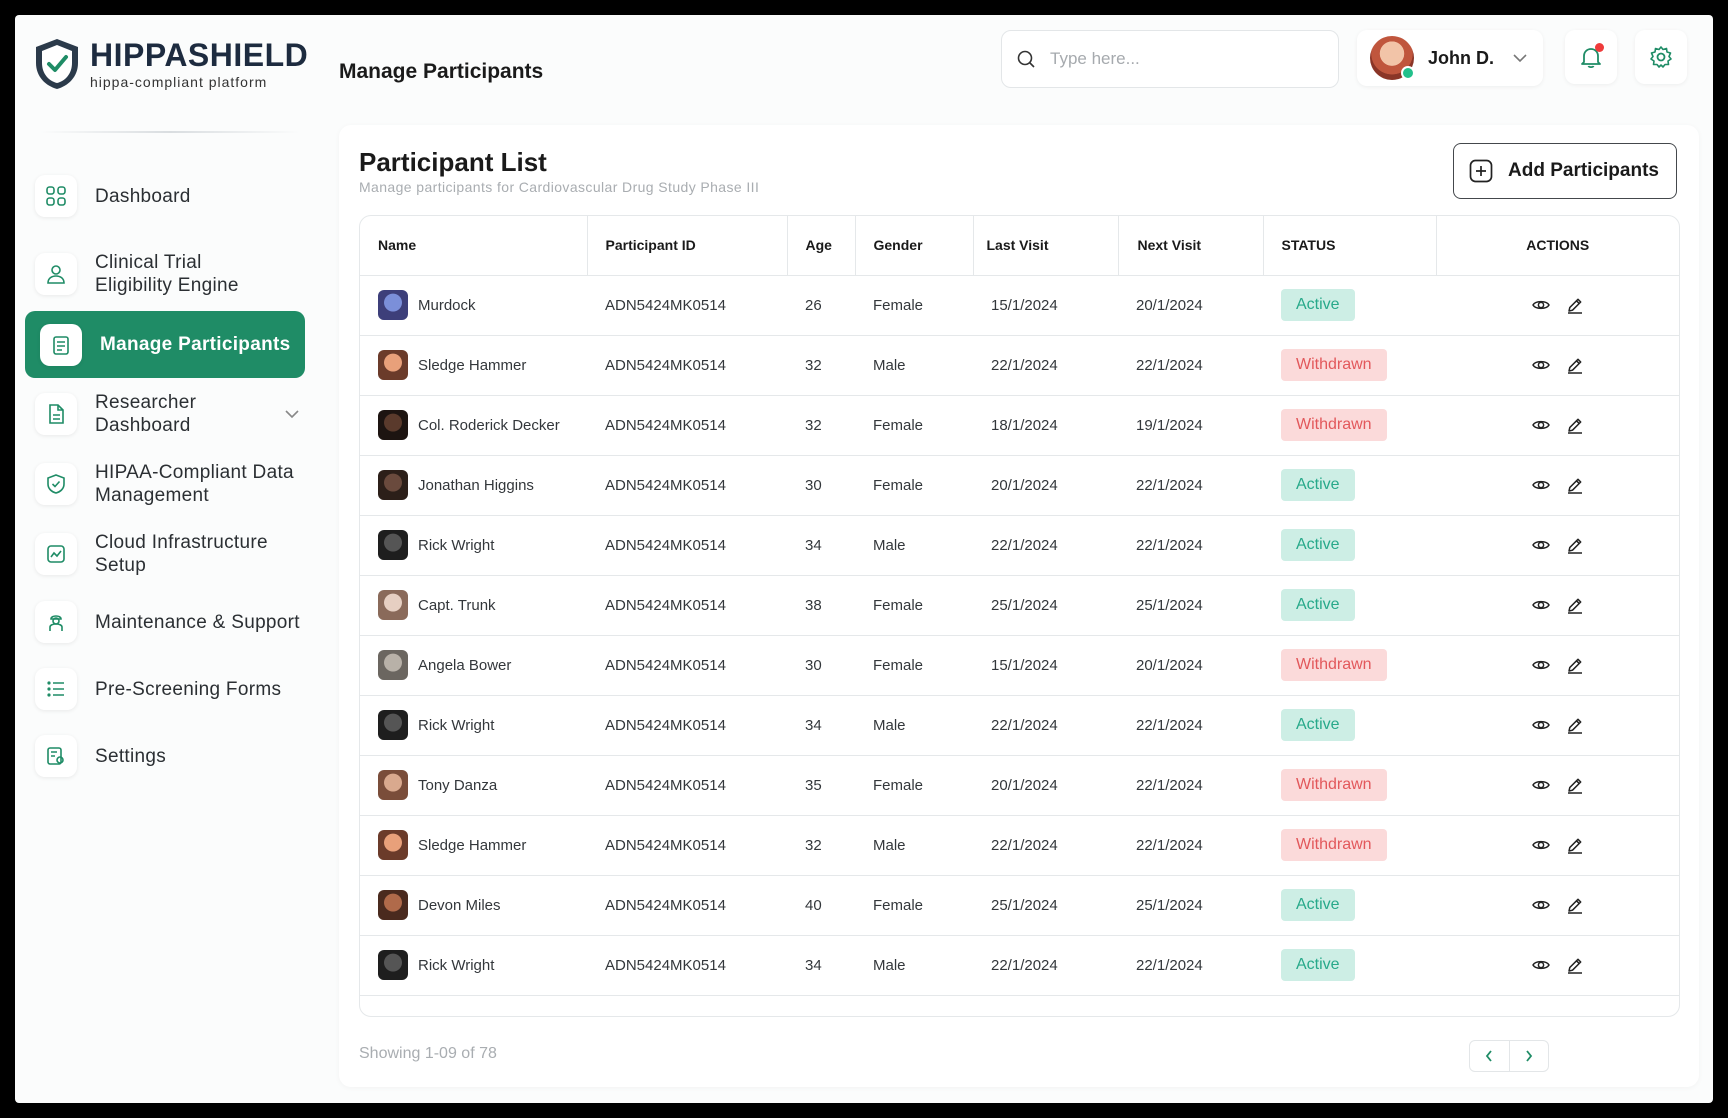 The width and height of the screenshot is (1728, 1118). Describe the element at coordinates (56, 414) in the screenshot. I see `document-icon` at that location.